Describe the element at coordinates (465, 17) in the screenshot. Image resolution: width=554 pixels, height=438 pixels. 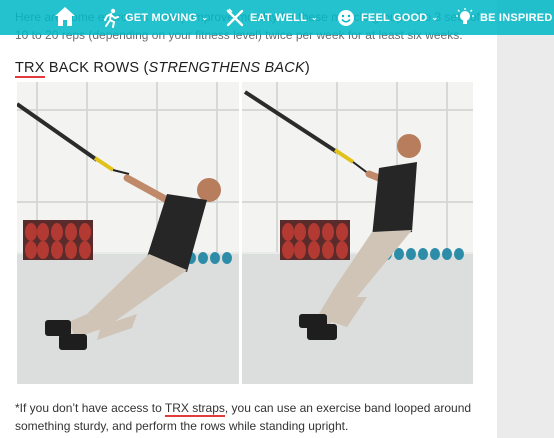
I see `lightbulb-icon` at that location.